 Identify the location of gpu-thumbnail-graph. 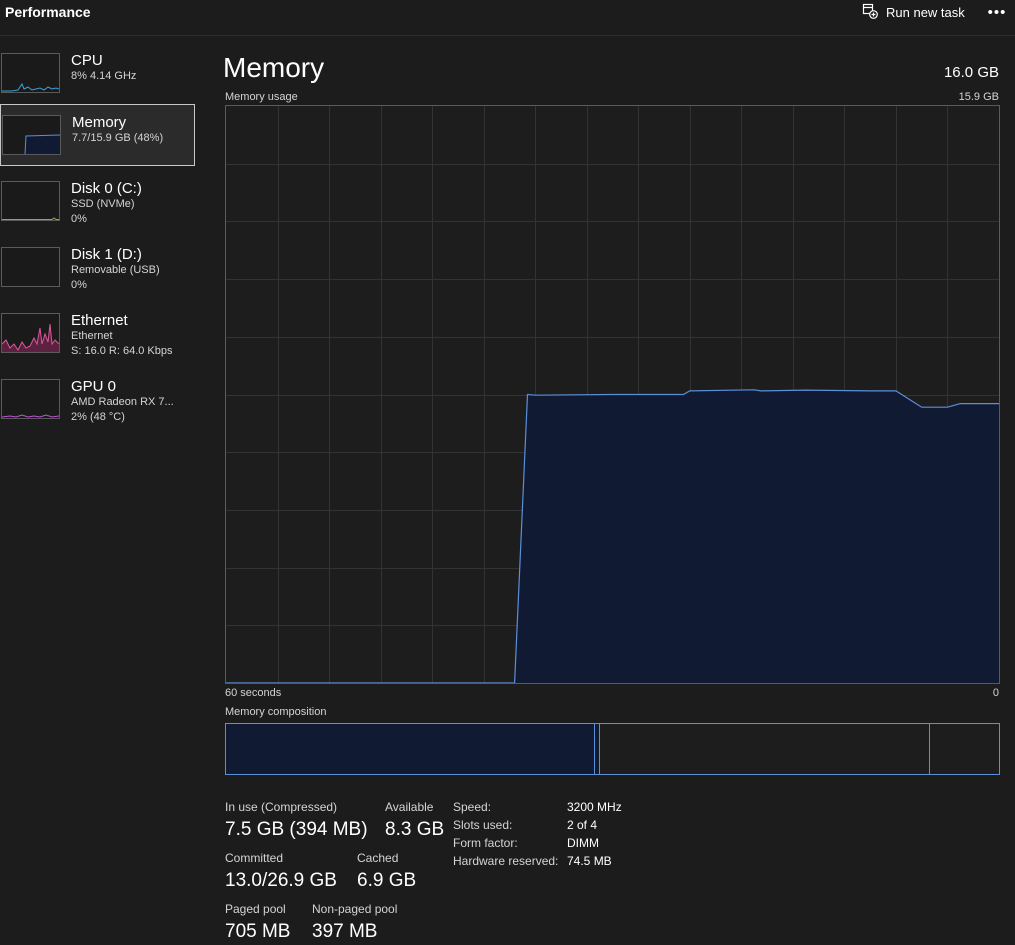
(30, 399).